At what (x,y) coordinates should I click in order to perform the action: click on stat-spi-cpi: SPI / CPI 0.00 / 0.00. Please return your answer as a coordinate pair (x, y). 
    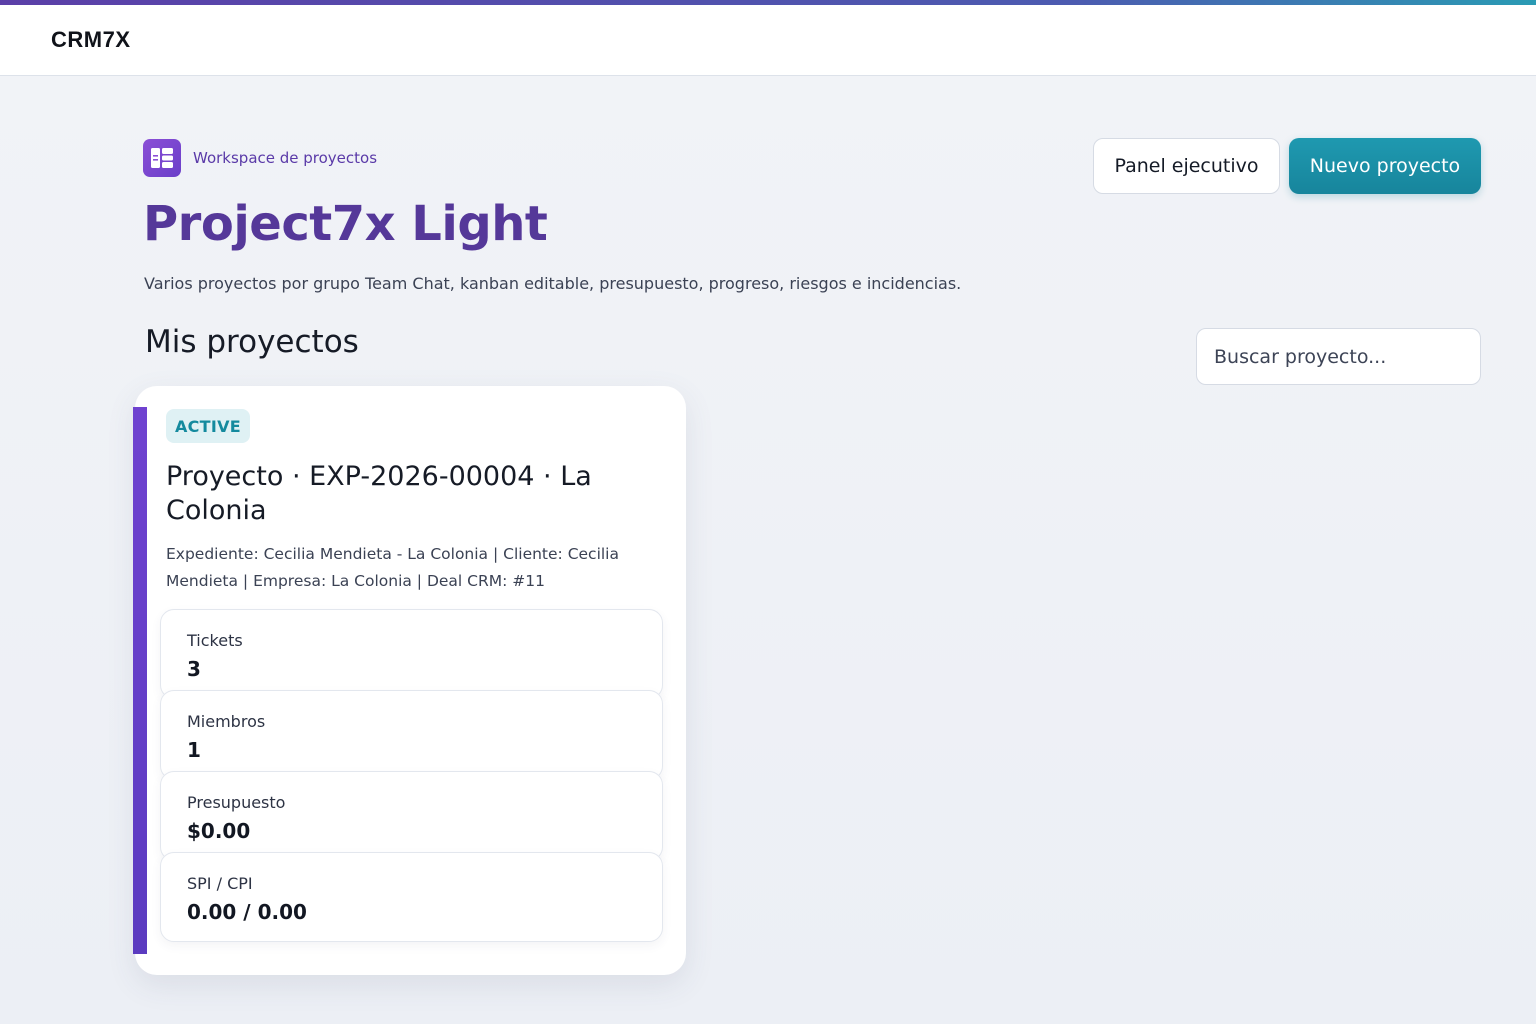
    Looking at the image, I should click on (411, 897).